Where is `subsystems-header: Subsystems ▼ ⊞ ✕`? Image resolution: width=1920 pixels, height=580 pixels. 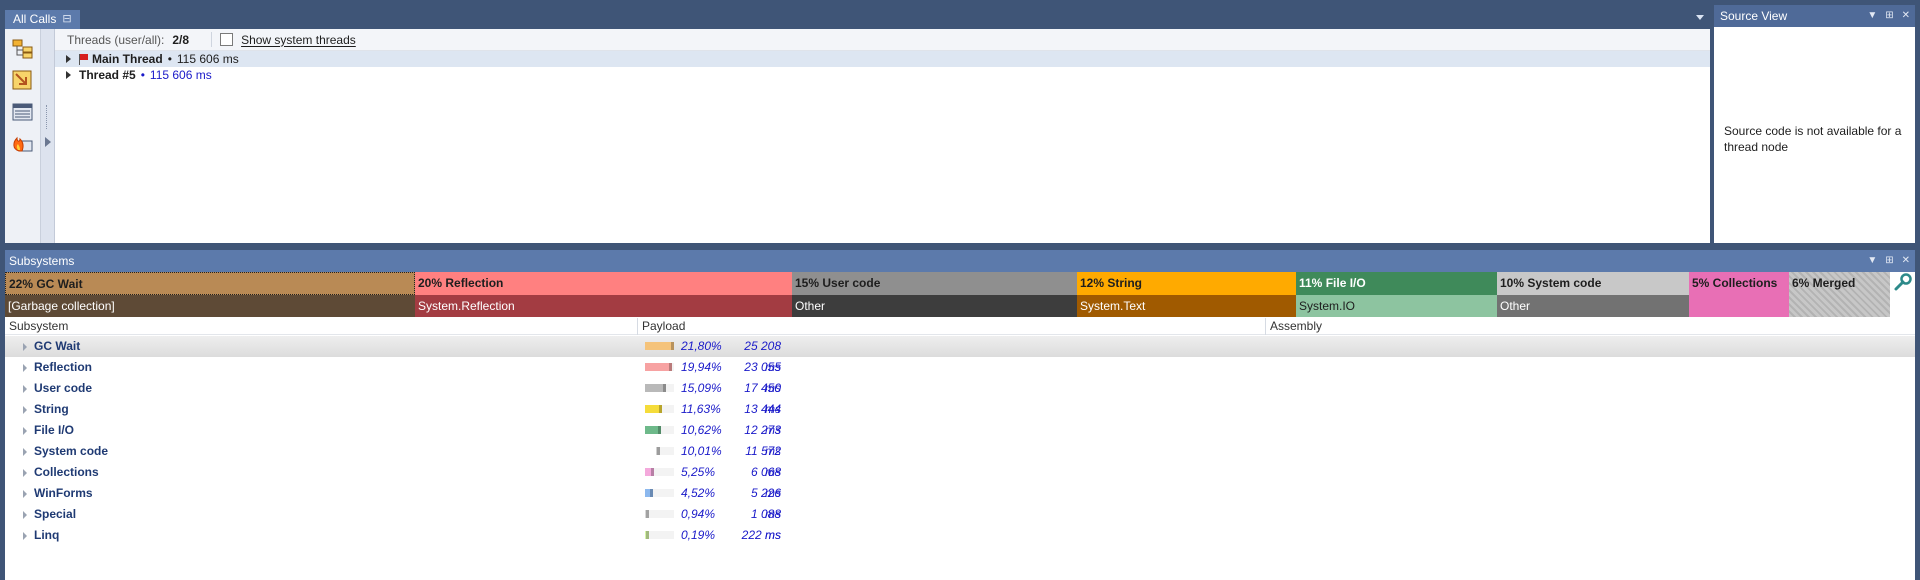 subsystems-header: Subsystems ▼ ⊞ ✕ is located at coordinates (960, 261).